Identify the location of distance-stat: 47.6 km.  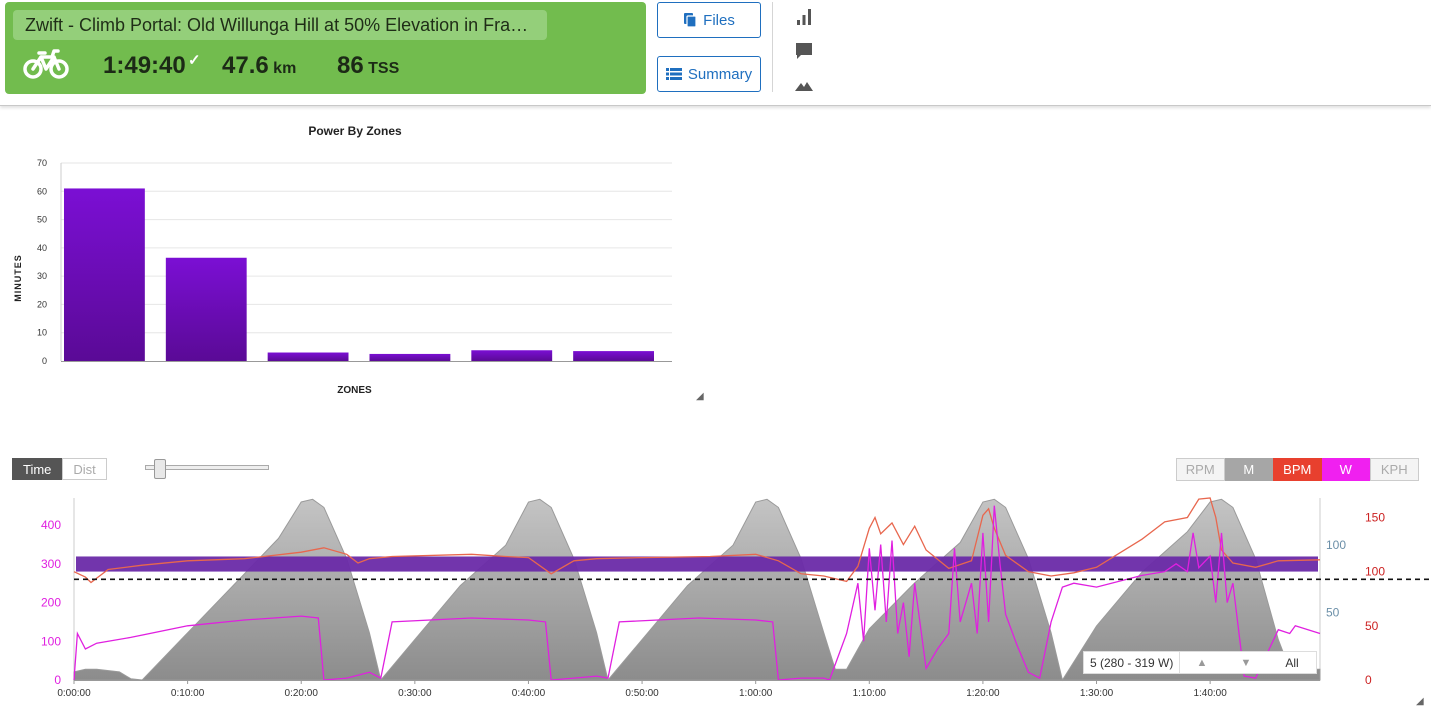
(259, 66).